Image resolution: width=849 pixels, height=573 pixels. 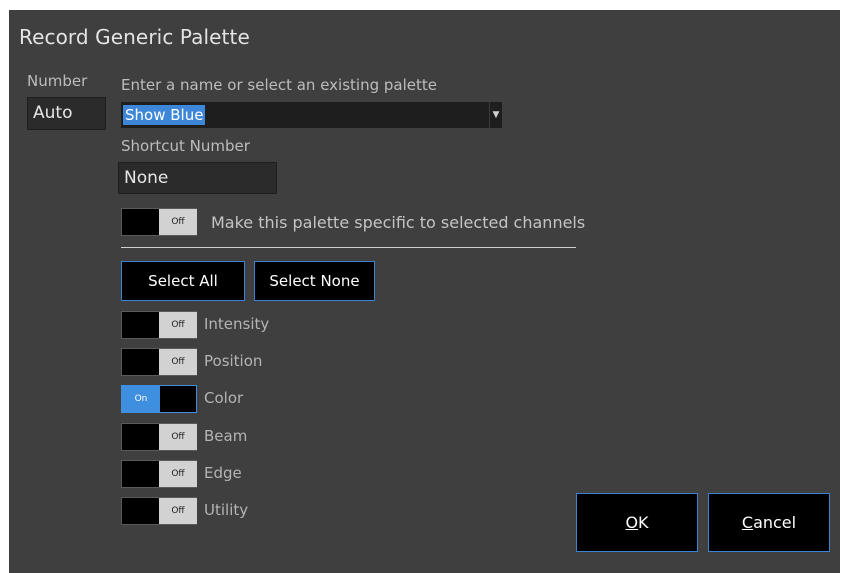 I want to click on select-none-button: Select None, so click(x=314, y=281).